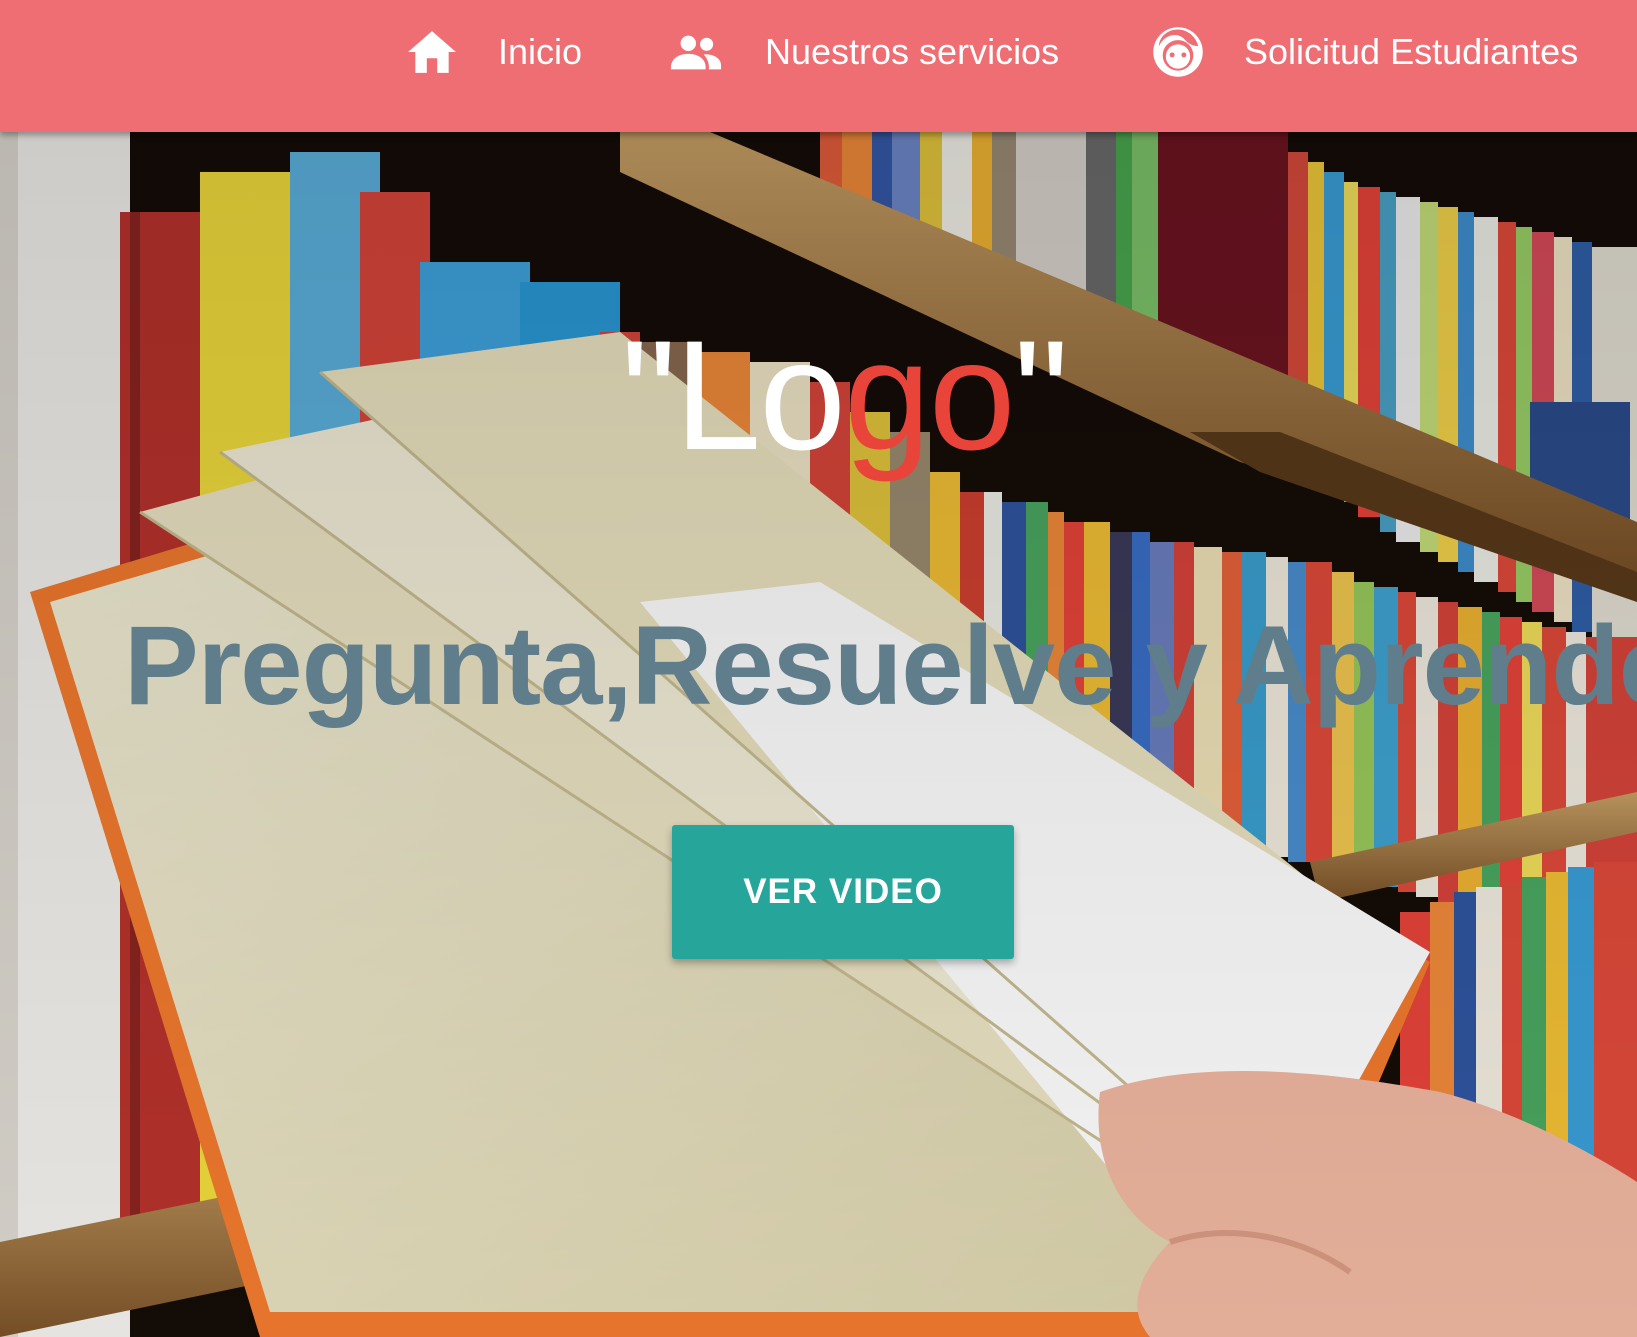 This screenshot has width=1637, height=1337. What do you see at coordinates (493, 52) in the screenshot?
I see `nav-link-inicio: Inicio` at bounding box center [493, 52].